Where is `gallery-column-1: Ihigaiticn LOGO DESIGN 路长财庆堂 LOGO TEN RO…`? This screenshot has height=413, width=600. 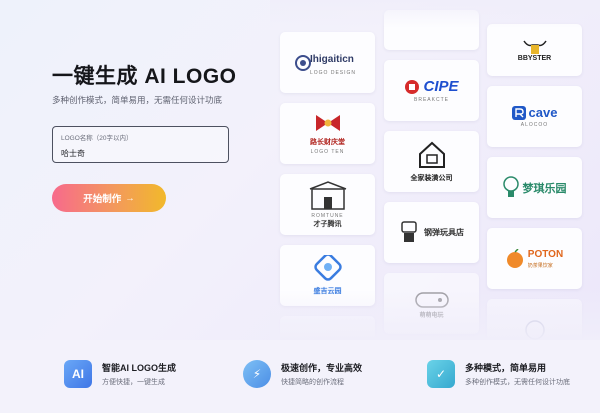
gallery-column-1: Ihigaiticn LOGO DESIGN 路长财庆堂 LOGO TEN RO… is located at coordinates (327, 186).